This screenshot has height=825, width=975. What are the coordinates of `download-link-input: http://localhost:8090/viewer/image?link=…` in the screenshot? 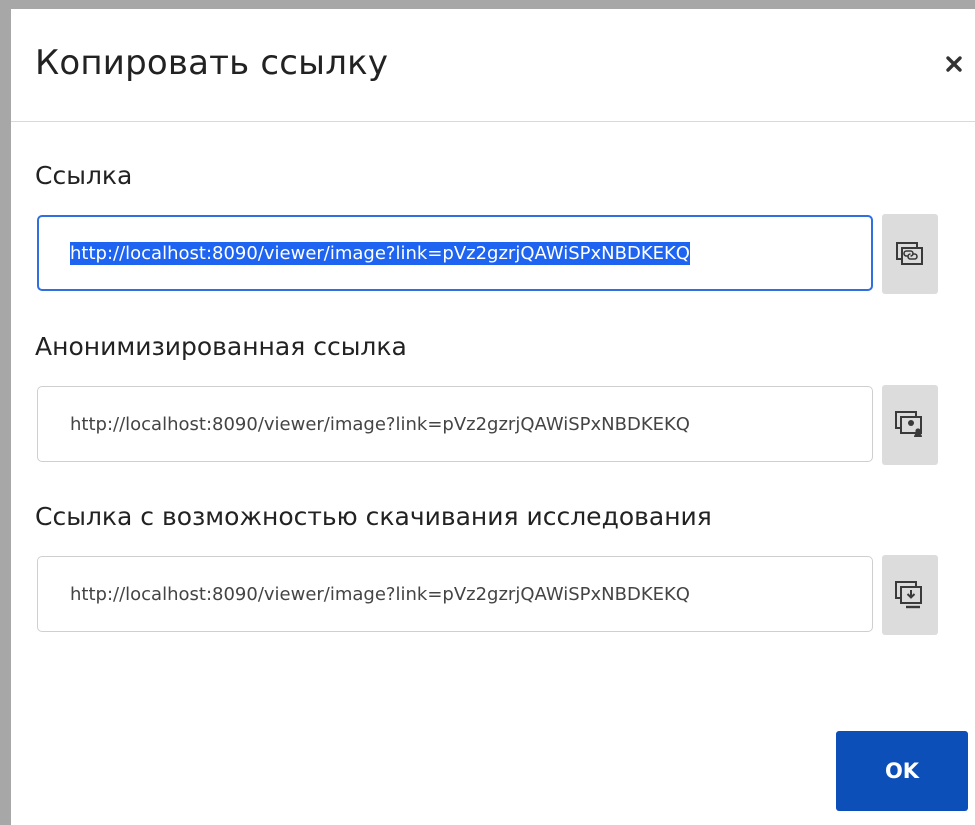 It's located at (455, 594).